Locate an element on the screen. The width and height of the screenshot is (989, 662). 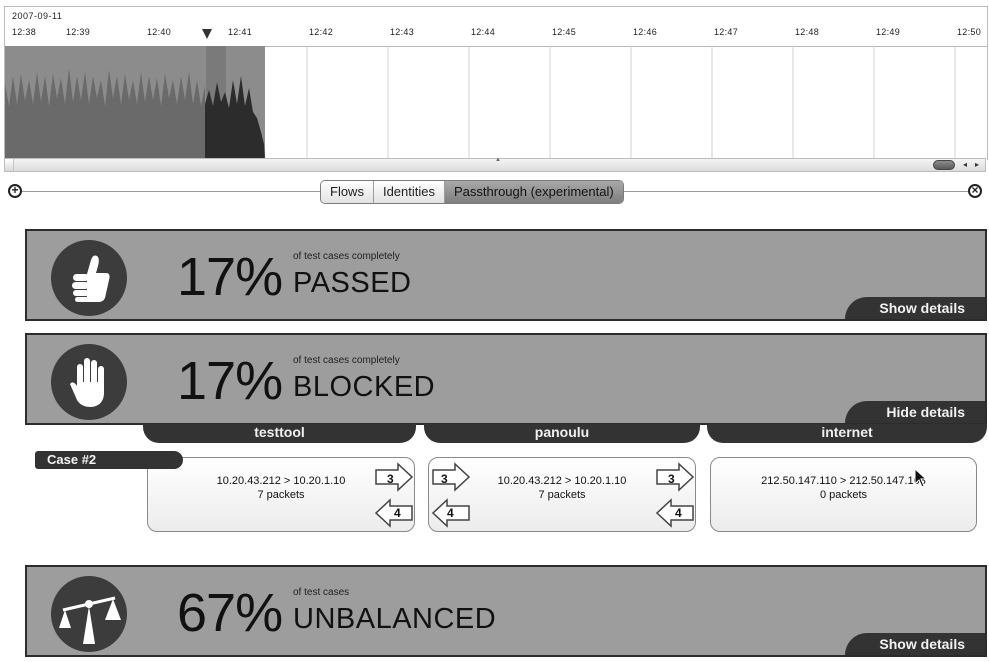
tab-passthrough: Passthrough (experimental) is located at coordinates (534, 192).